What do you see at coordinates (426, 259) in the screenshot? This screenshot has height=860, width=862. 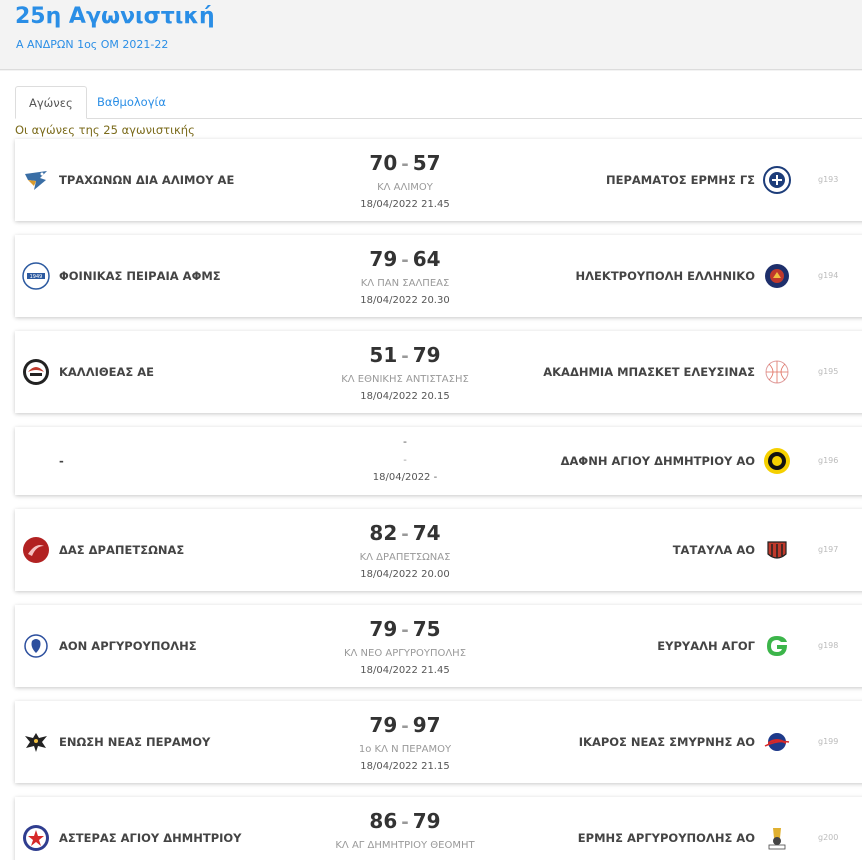 I see `away-score: 64` at bounding box center [426, 259].